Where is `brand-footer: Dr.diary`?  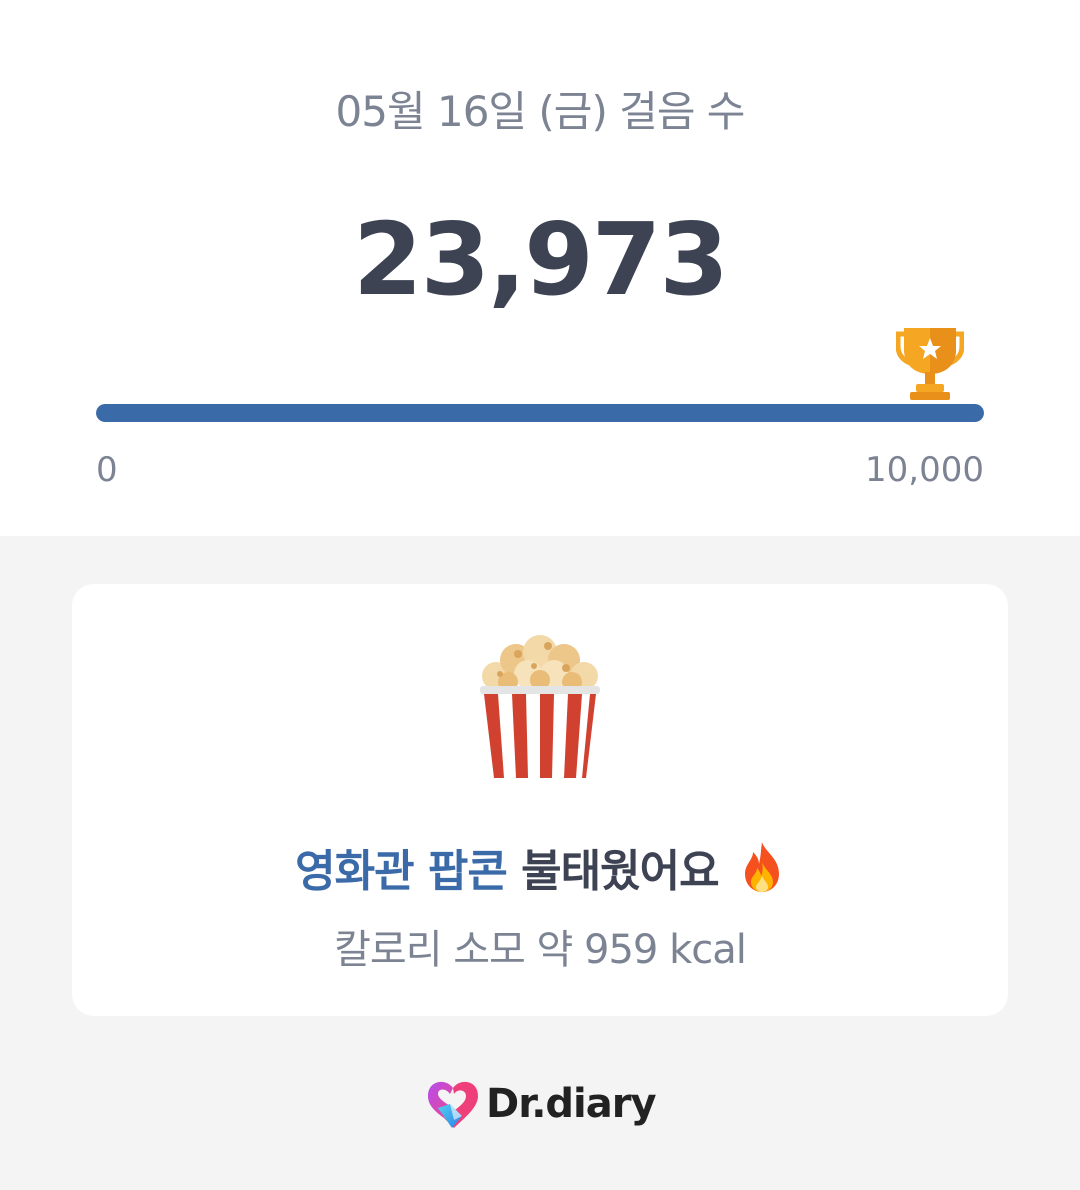 brand-footer: Dr.diary is located at coordinates (540, 1104).